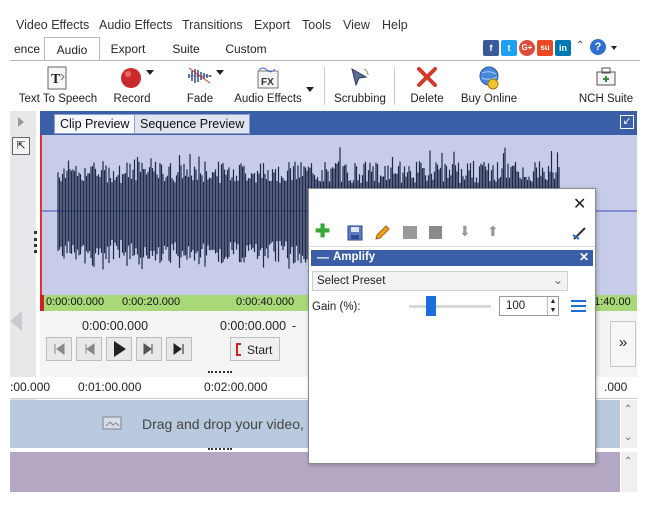 This screenshot has width=661, height=514. What do you see at coordinates (131, 78) in the screenshot?
I see `record-icon` at bounding box center [131, 78].